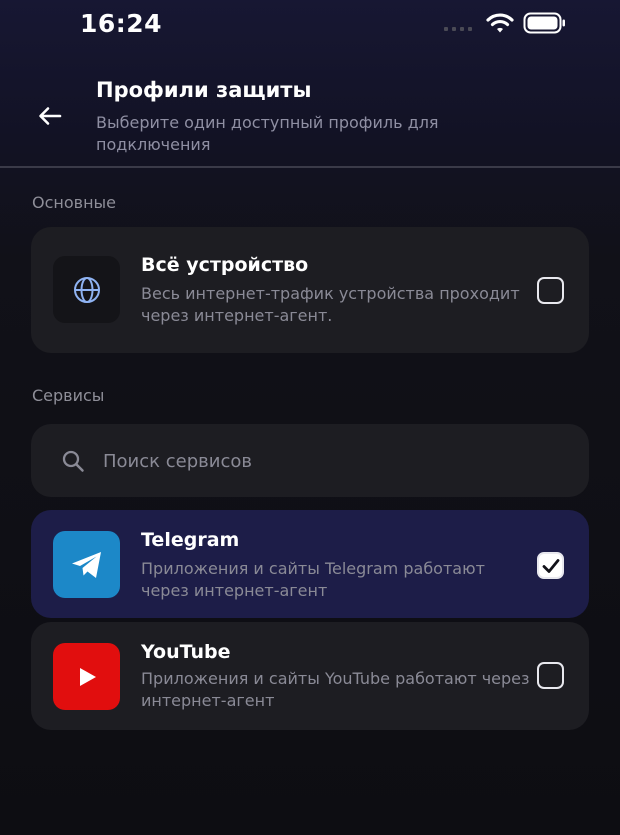 The width and height of the screenshot is (620, 835). I want to click on youtube-checkbox, so click(550, 675).